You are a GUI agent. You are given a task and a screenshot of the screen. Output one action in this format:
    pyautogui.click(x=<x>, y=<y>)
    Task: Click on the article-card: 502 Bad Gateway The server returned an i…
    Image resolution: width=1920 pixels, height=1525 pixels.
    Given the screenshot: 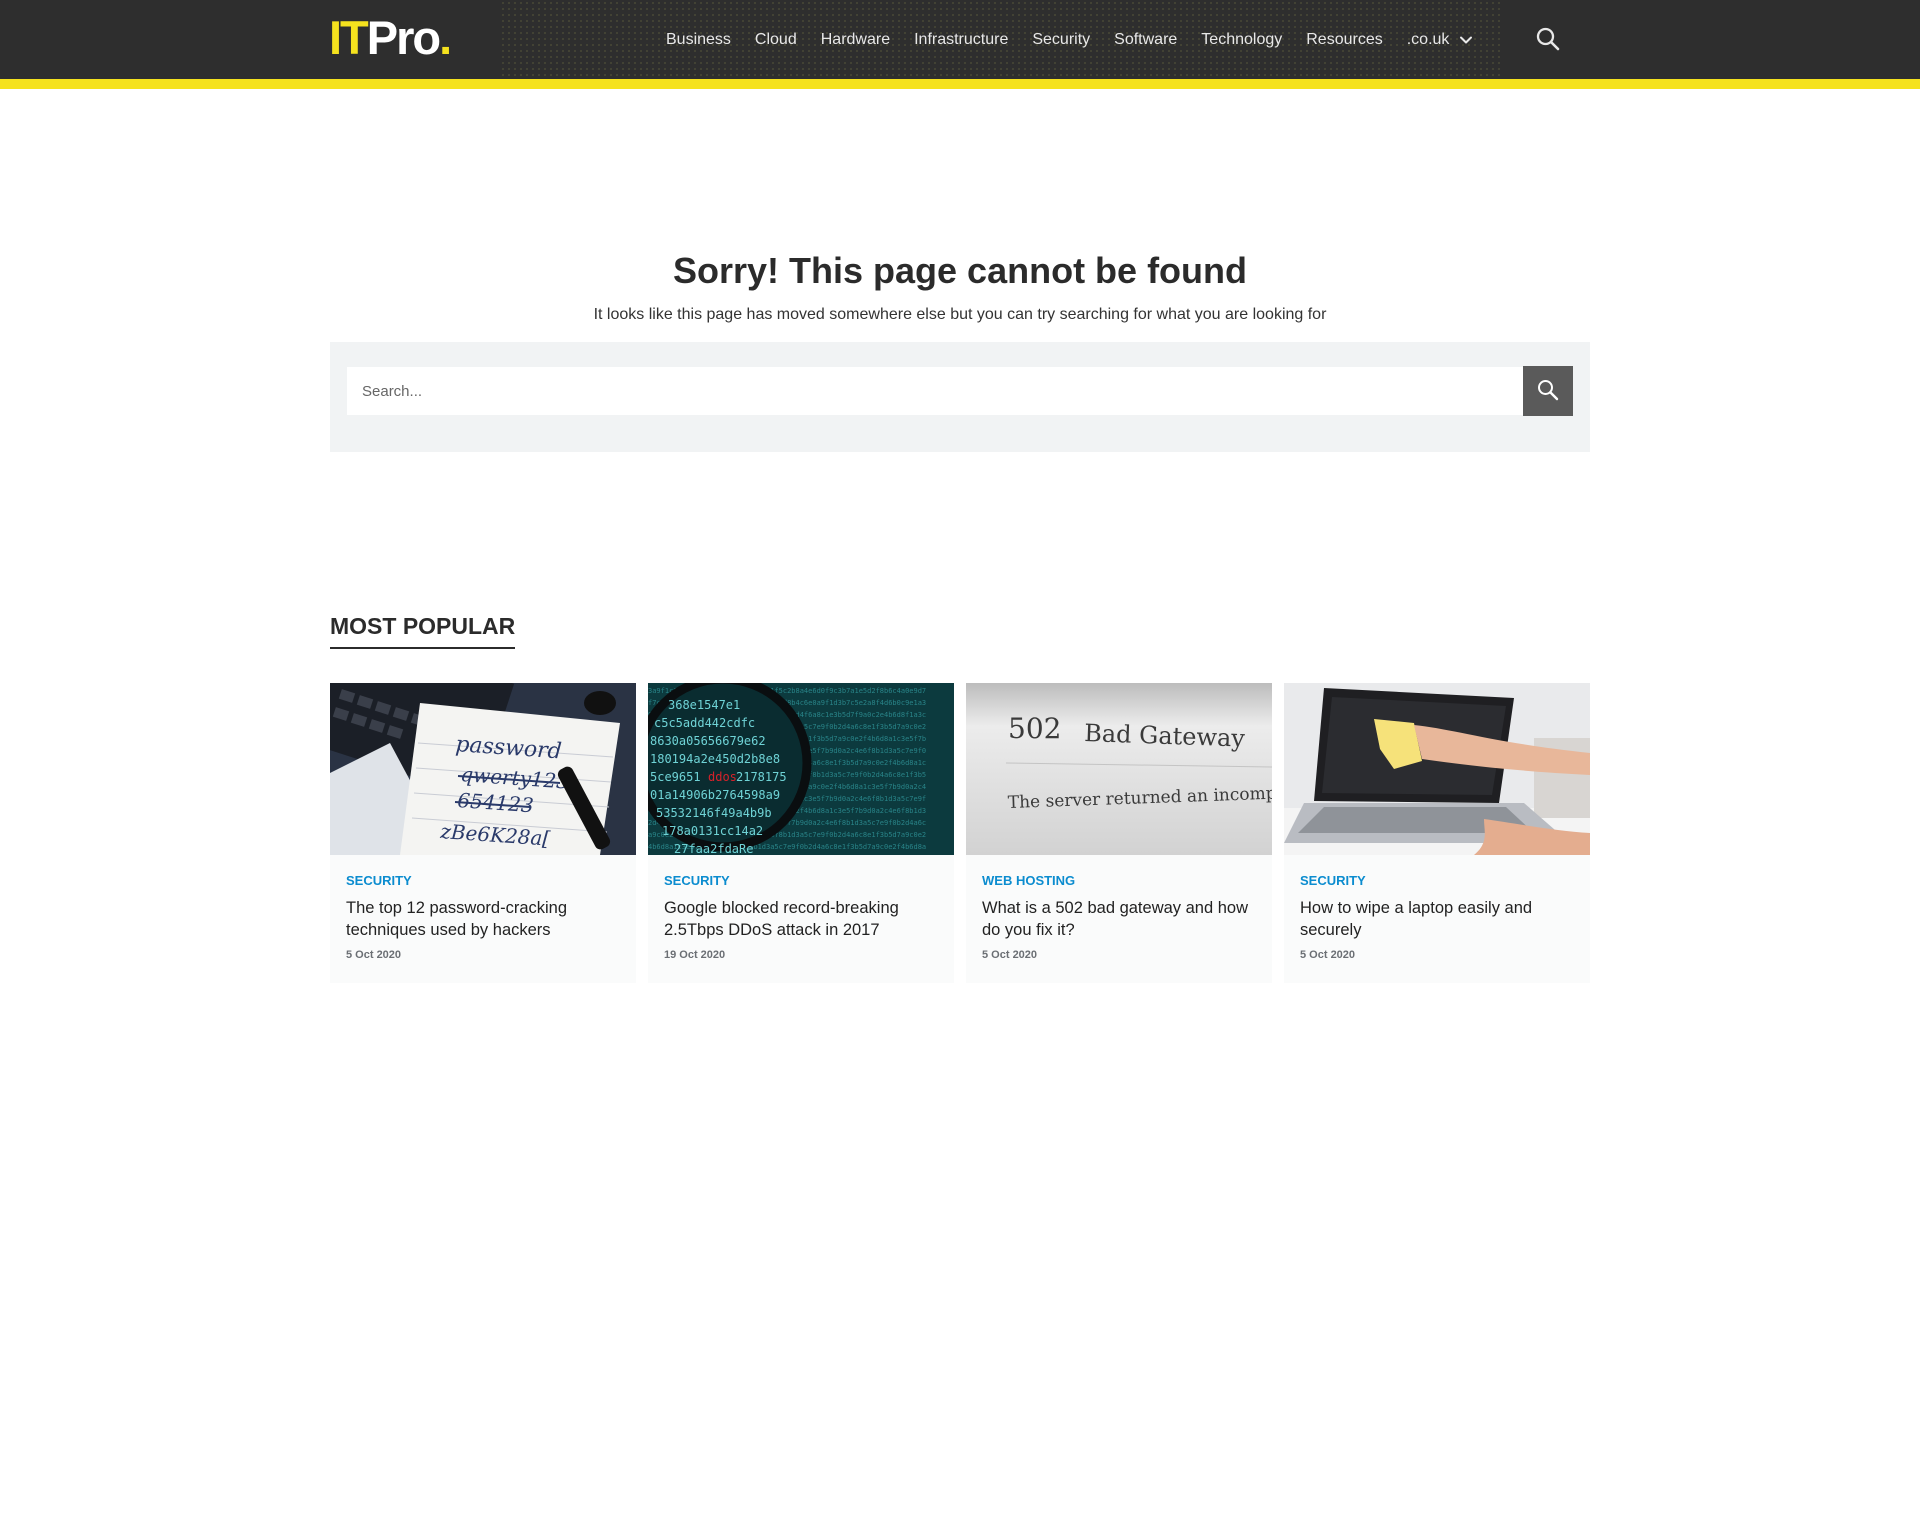 What is the action you would take?
    pyautogui.click(x=1119, y=833)
    